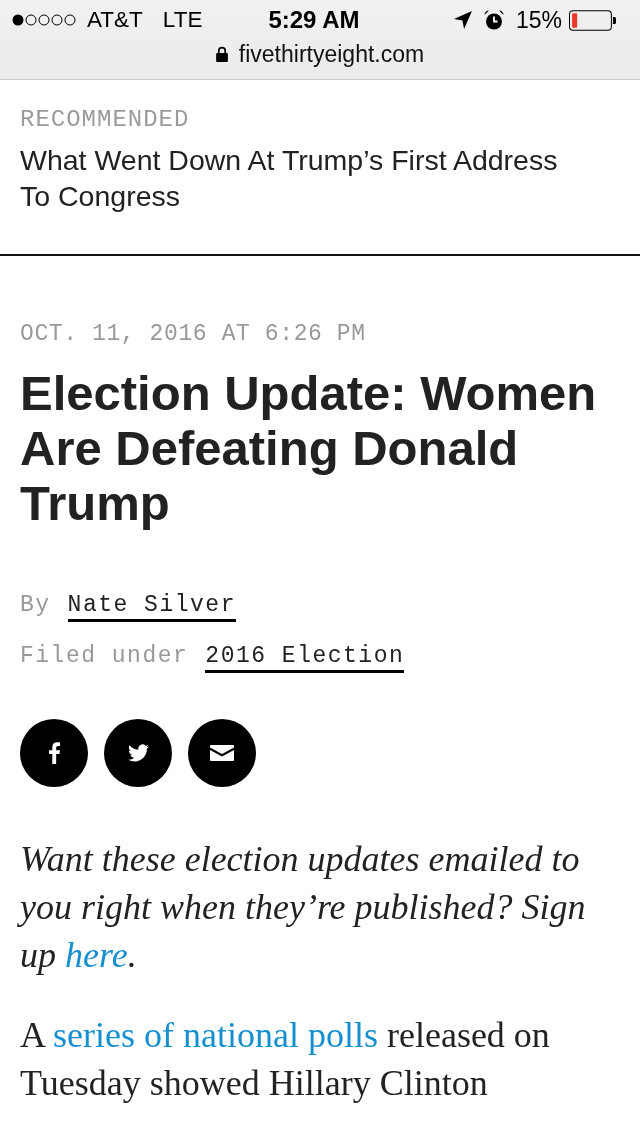  What do you see at coordinates (592, 20) in the screenshot?
I see `battery-icon` at bounding box center [592, 20].